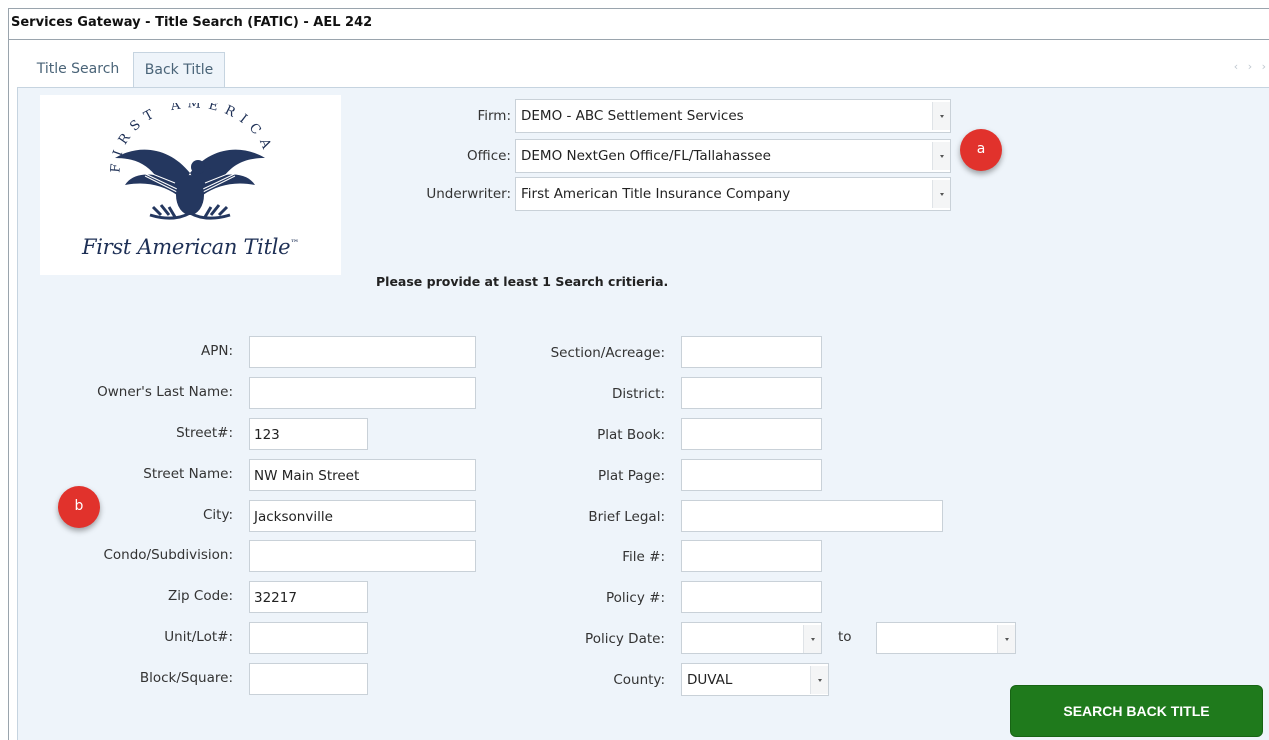  I want to click on section-acreage-label: Section/Acreage:, so click(607, 353).